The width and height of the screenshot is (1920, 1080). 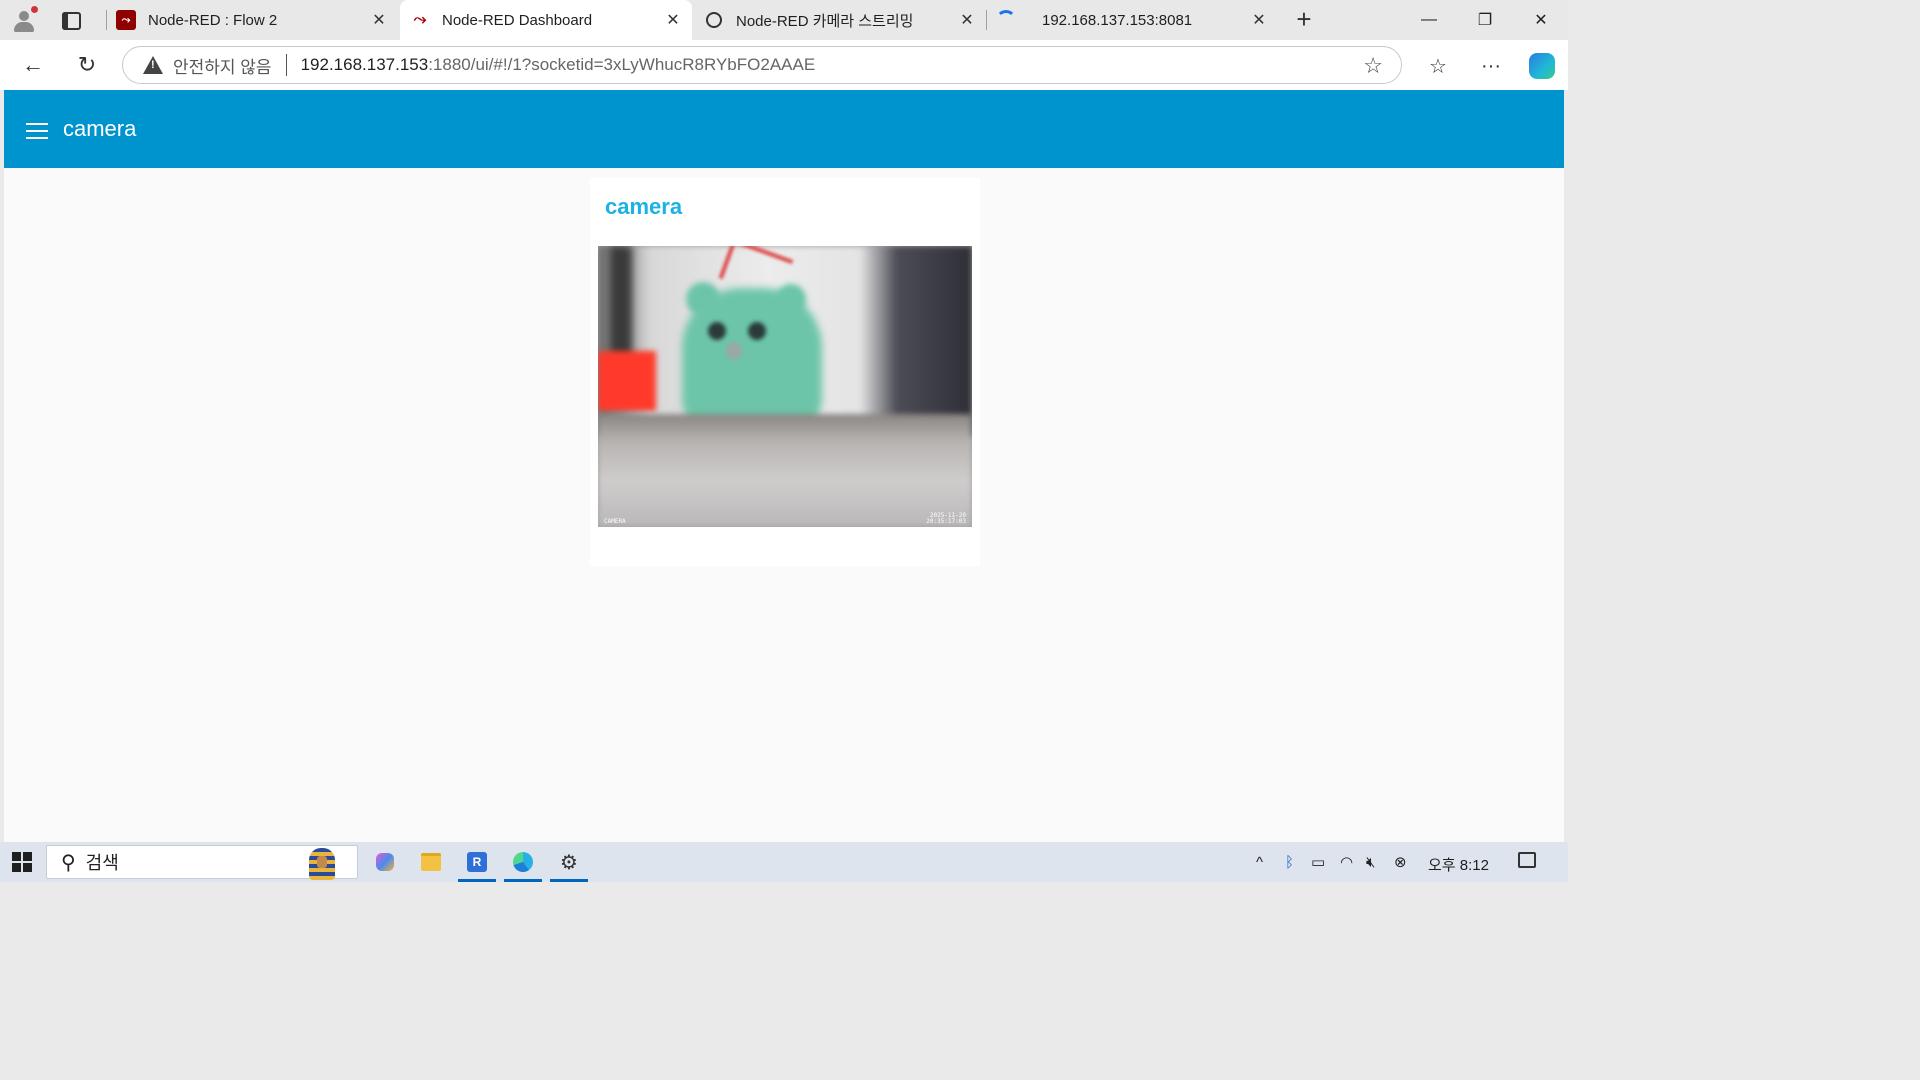 I want to click on windows-start-icon, so click(x=22, y=862).